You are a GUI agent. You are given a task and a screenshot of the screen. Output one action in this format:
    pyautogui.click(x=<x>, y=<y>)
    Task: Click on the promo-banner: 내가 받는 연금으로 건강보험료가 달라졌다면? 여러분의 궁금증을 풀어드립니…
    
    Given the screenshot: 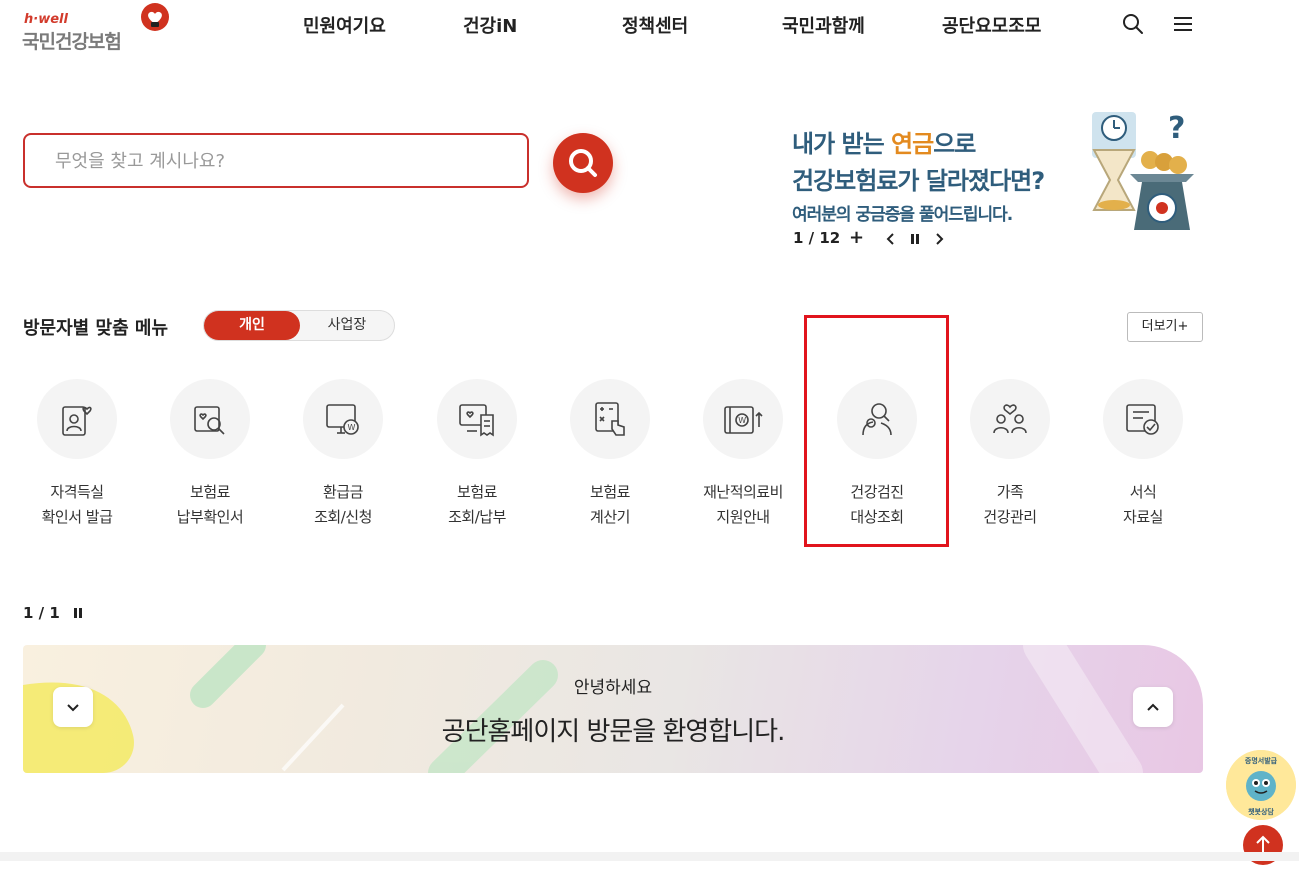 What is the action you would take?
    pyautogui.click(x=942, y=174)
    